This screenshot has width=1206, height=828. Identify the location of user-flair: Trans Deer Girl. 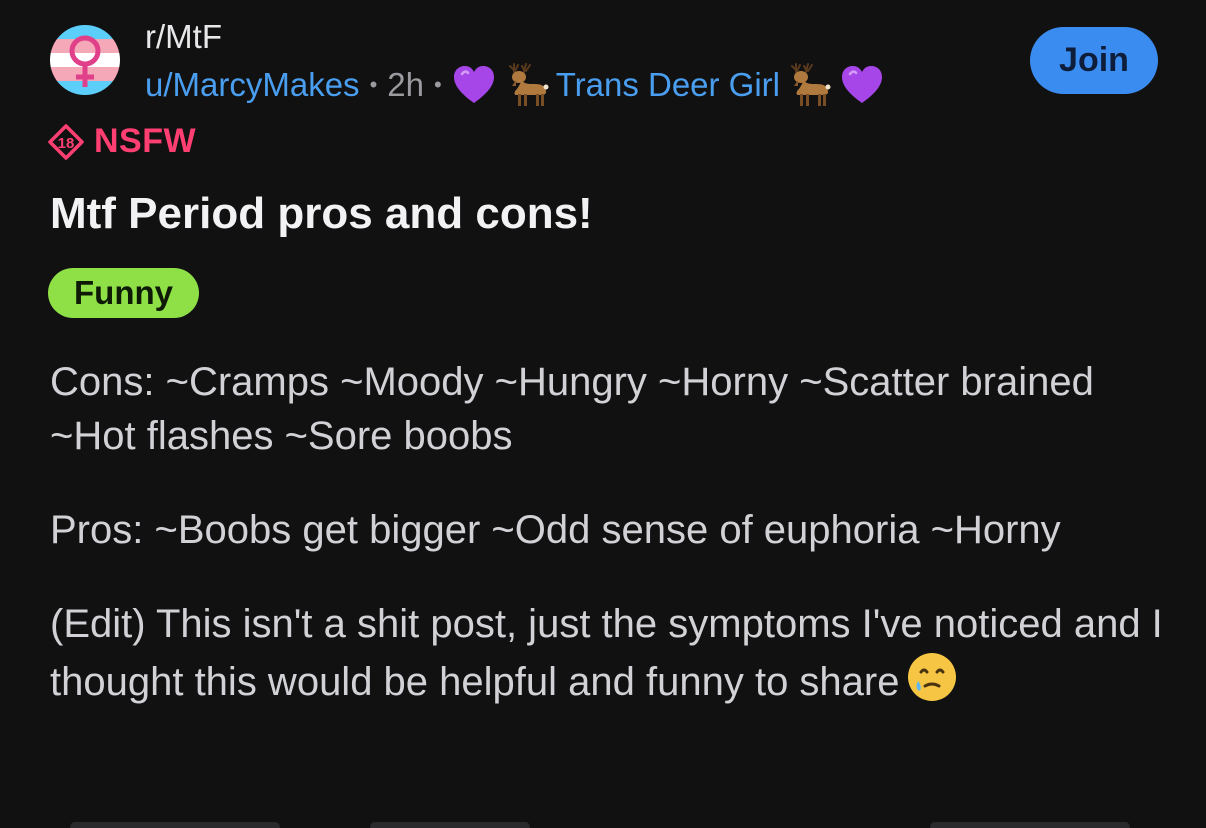
(668, 85).